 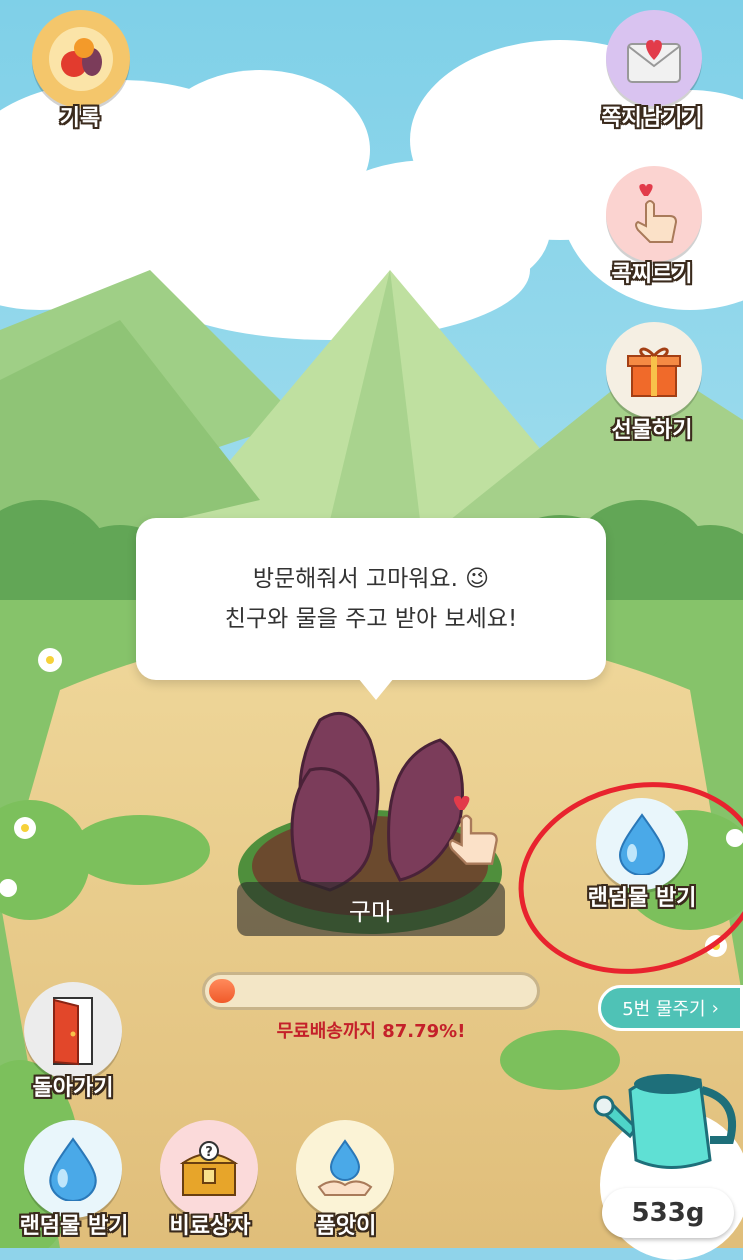 I want to click on water-weight-badge: 533g, so click(x=668, y=1213).